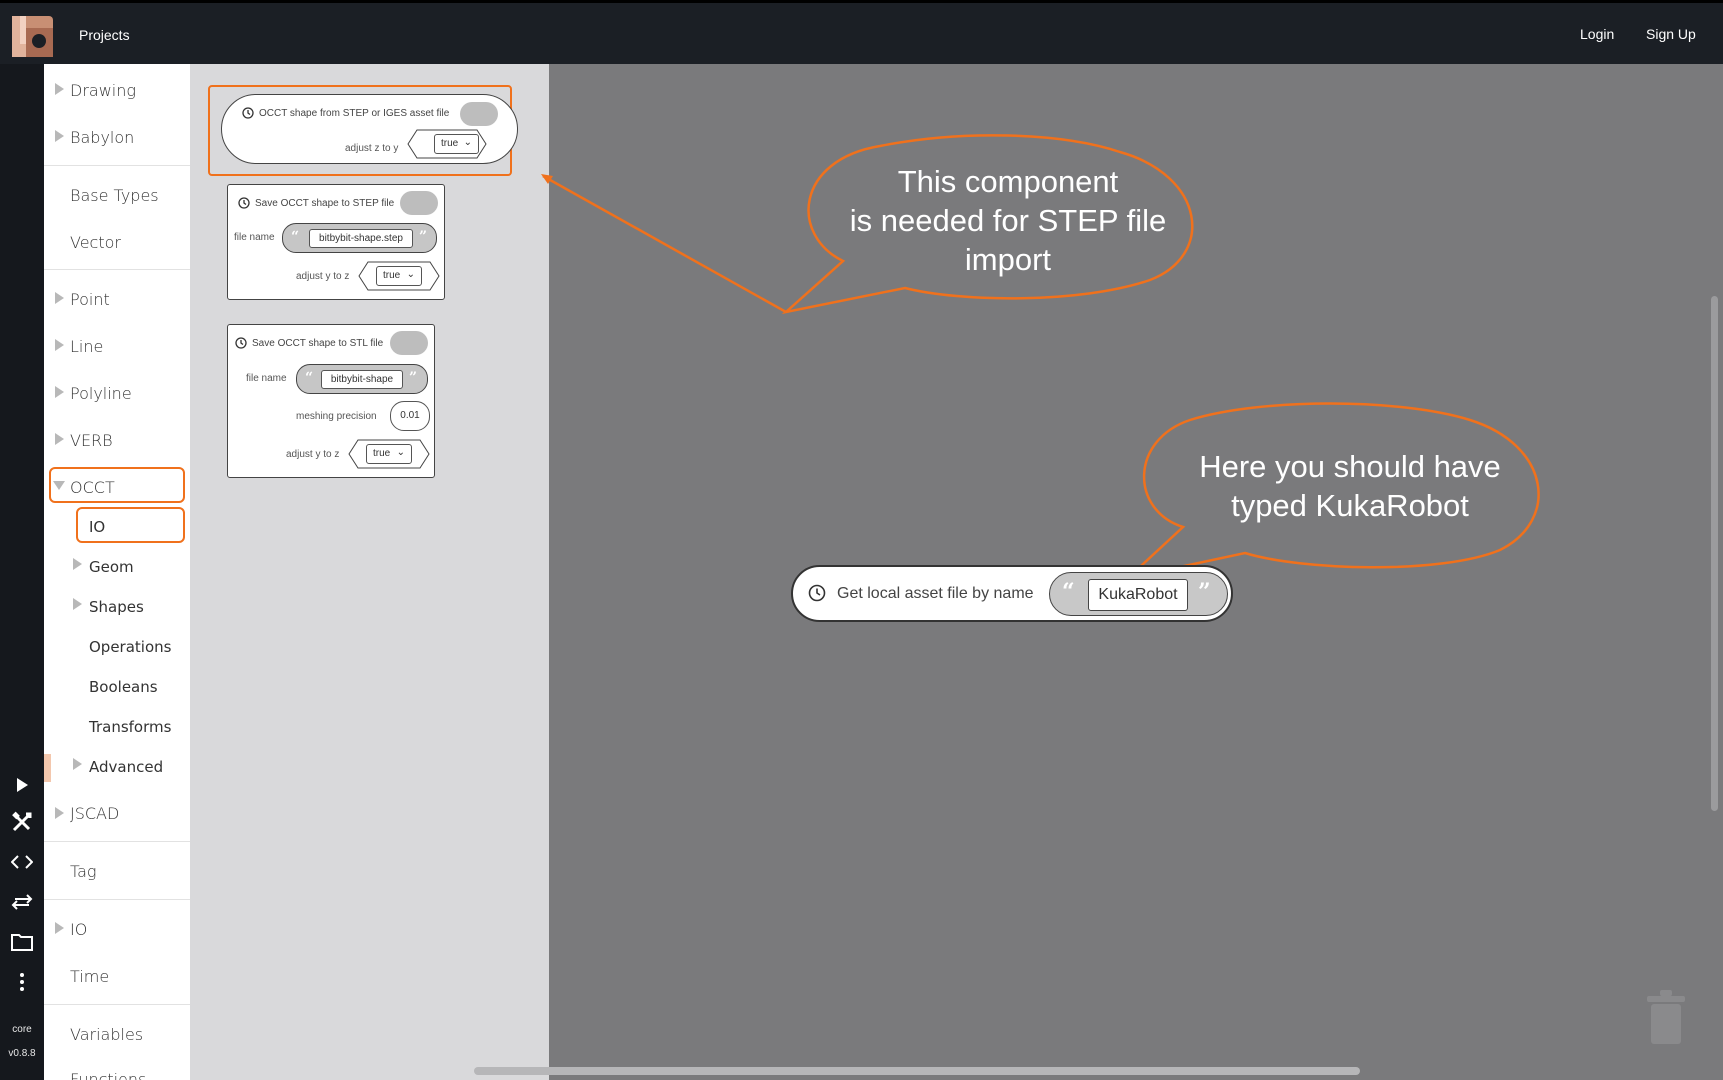 Image resolution: width=1723 pixels, height=1080 pixels. I want to click on block-label: Get local asset file by name, so click(935, 593).